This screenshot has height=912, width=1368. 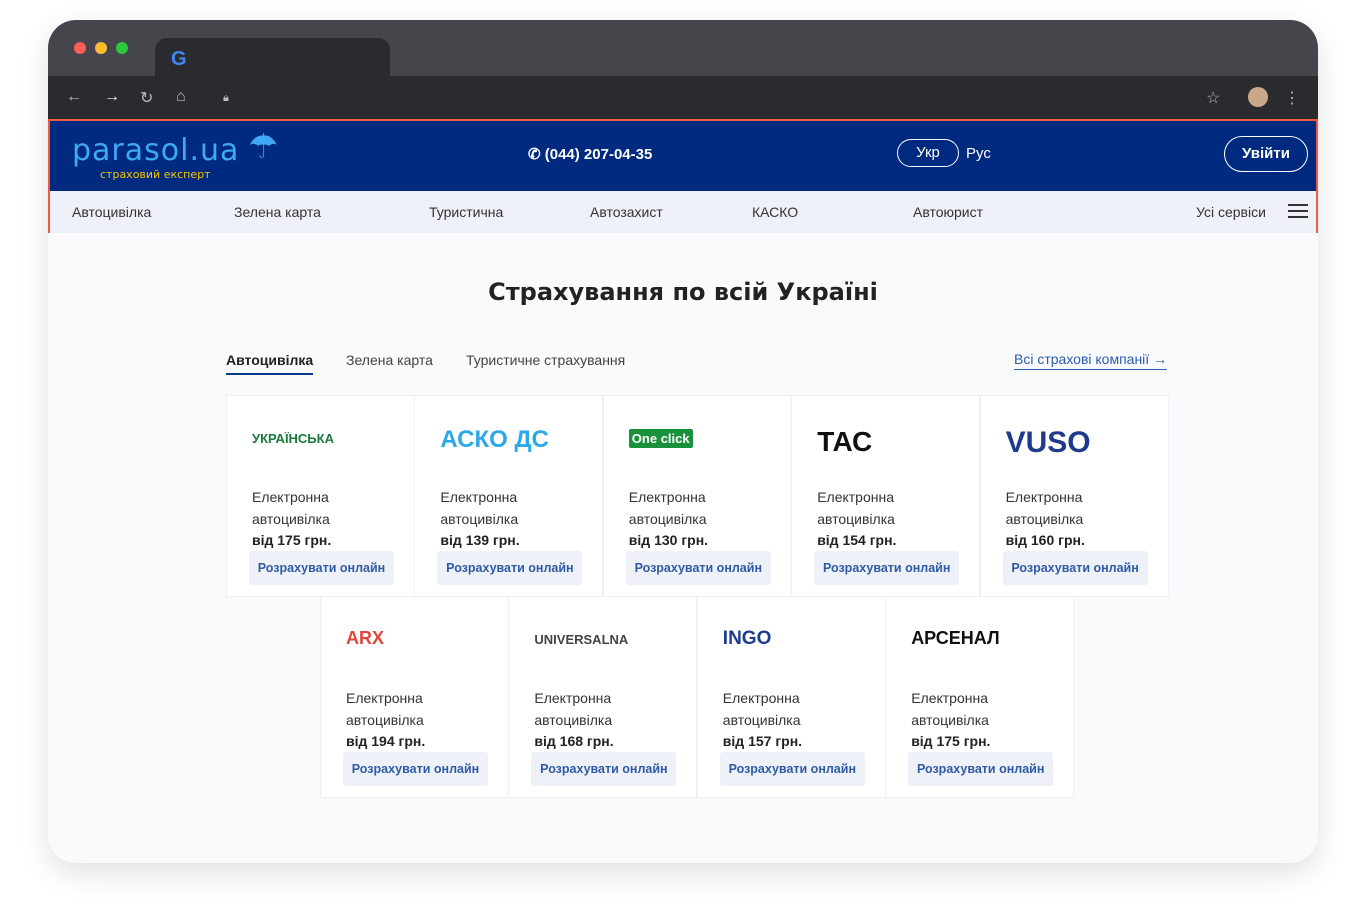 What do you see at coordinates (270, 363) in the screenshot?
I see `tab-autocivilka: Автоцивілка` at bounding box center [270, 363].